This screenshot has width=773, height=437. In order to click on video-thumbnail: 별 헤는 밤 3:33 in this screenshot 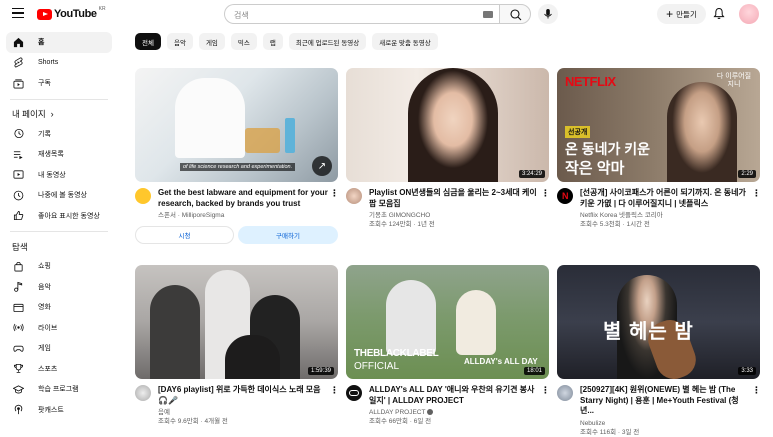, I will do `click(658, 322)`.